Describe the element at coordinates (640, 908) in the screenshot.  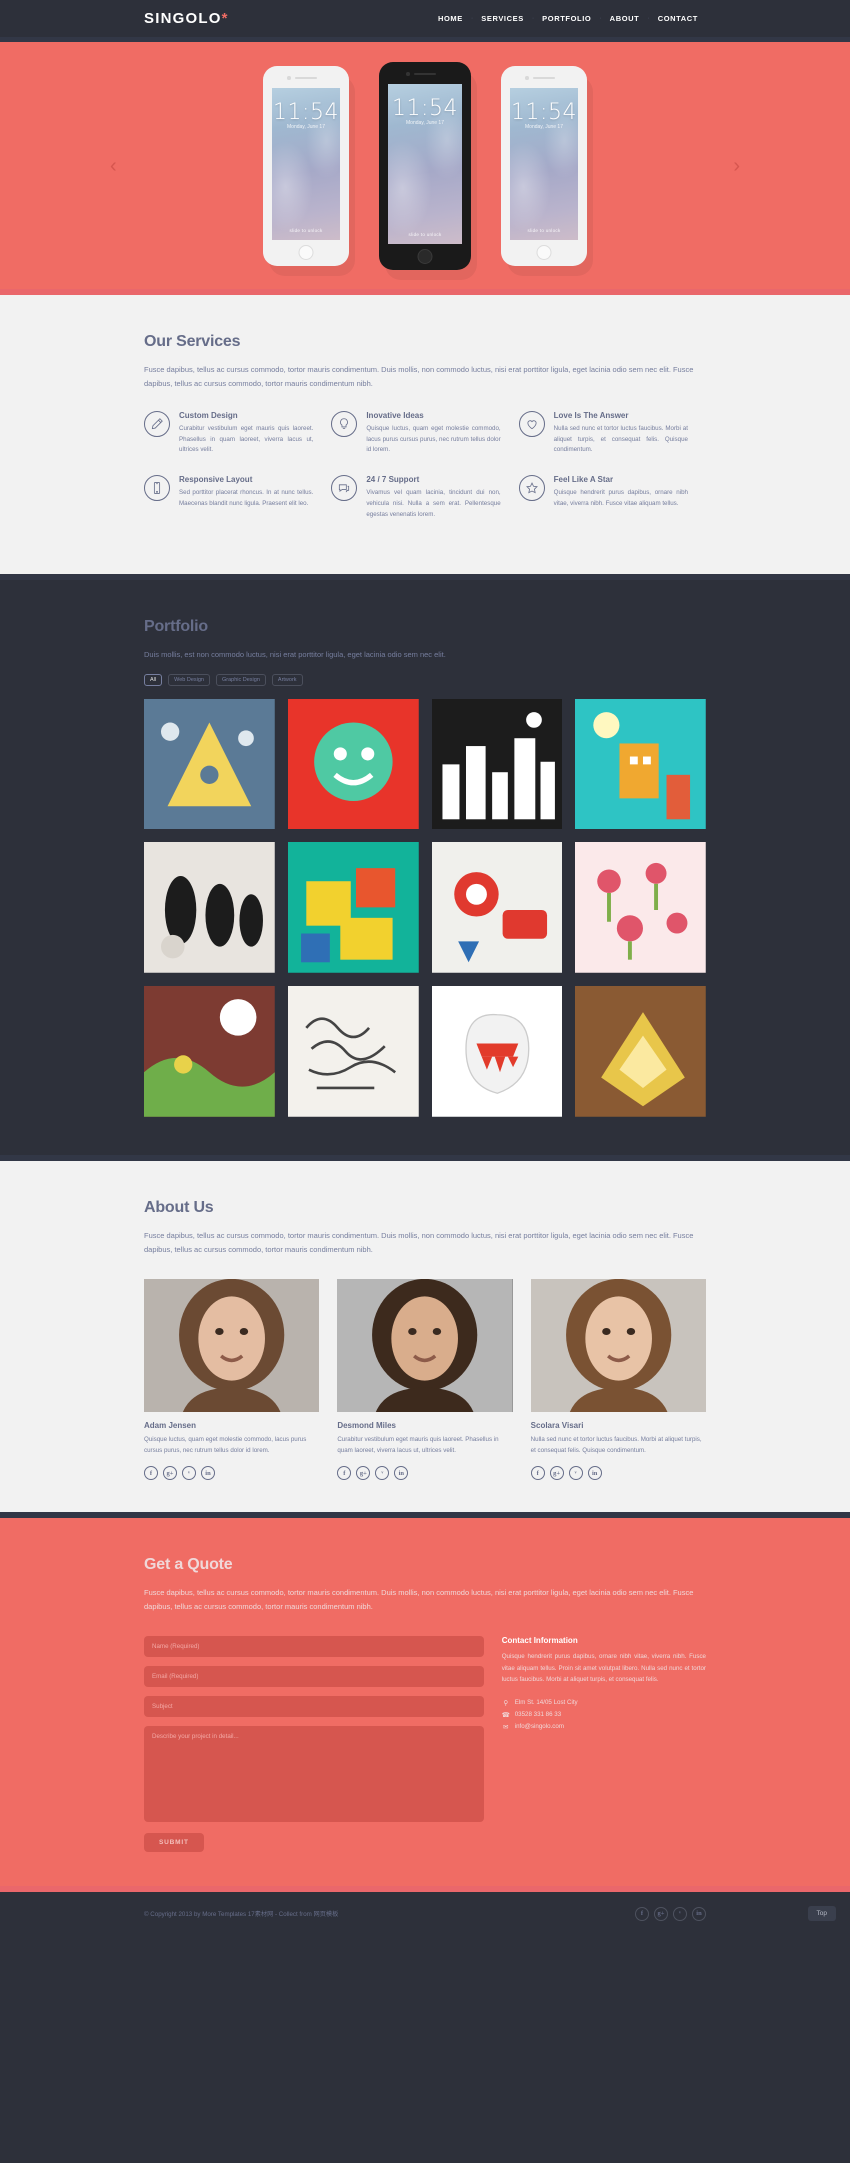
I see `birds-flowers-artwork` at that location.